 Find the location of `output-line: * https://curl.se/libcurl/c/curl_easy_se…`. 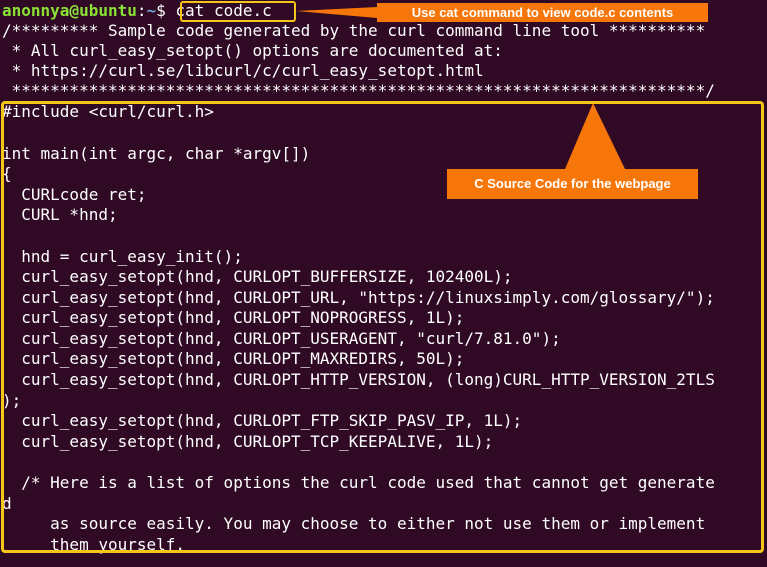

output-line: * https://curl.se/libcurl/c/curl_easy_se… is located at coordinates (243, 70).